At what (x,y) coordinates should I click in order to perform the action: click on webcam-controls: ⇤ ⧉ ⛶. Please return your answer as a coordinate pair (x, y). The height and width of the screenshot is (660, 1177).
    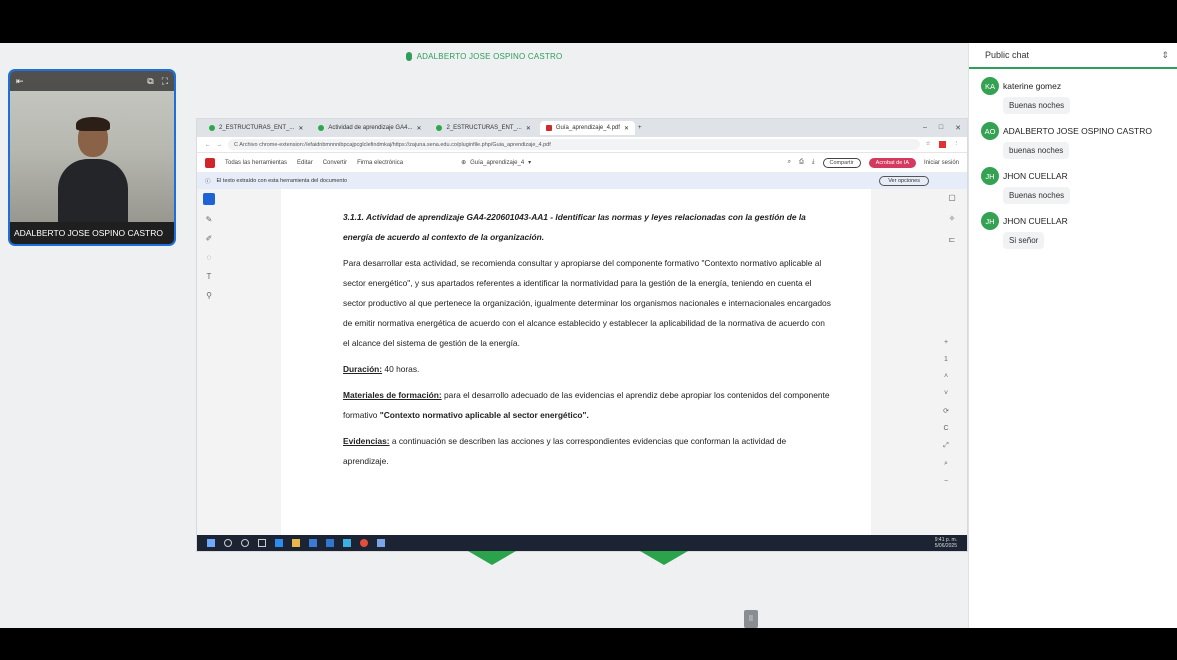
    Looking at the image, I should click on (92, 81).